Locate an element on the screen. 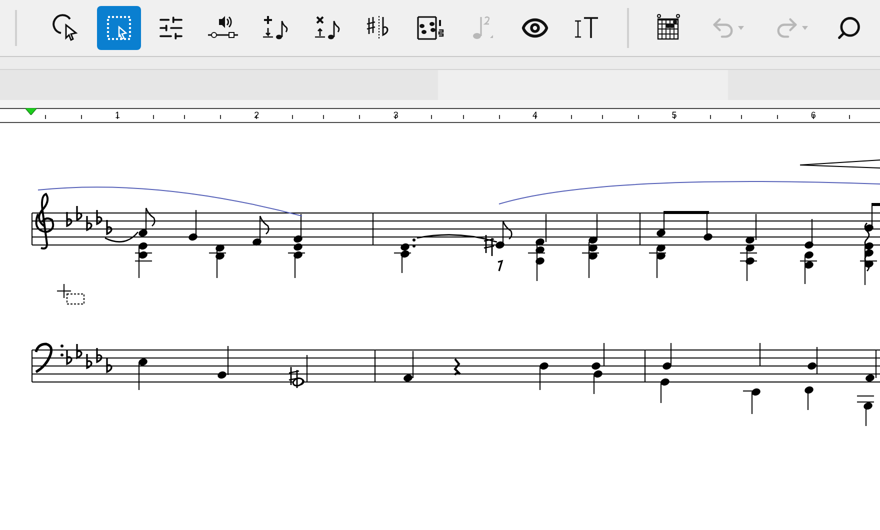  ruler-number: 3 is located at coordinates (395, 115).